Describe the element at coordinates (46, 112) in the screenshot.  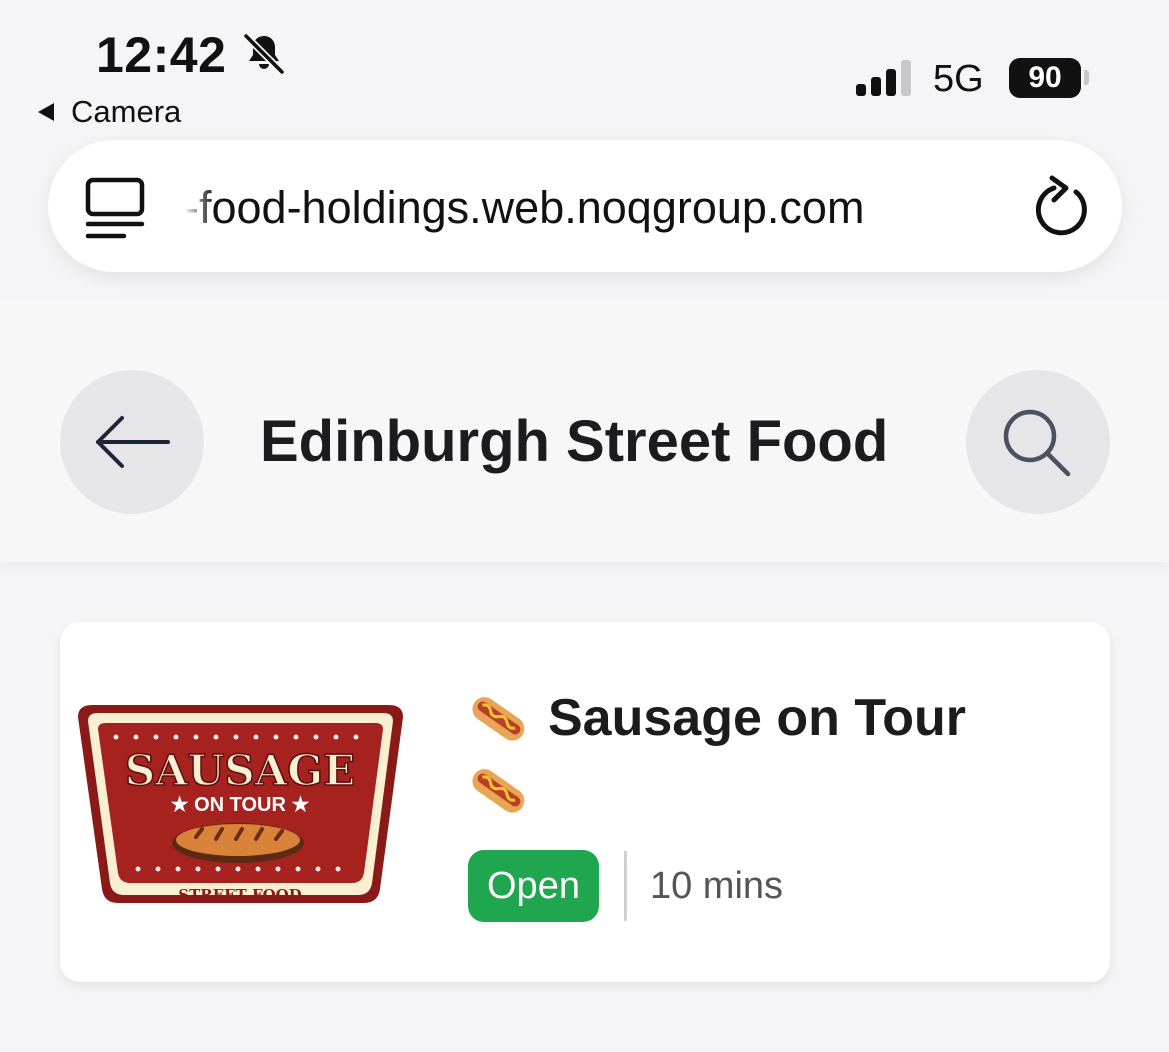
I see `back-triangle-icon` at that location.